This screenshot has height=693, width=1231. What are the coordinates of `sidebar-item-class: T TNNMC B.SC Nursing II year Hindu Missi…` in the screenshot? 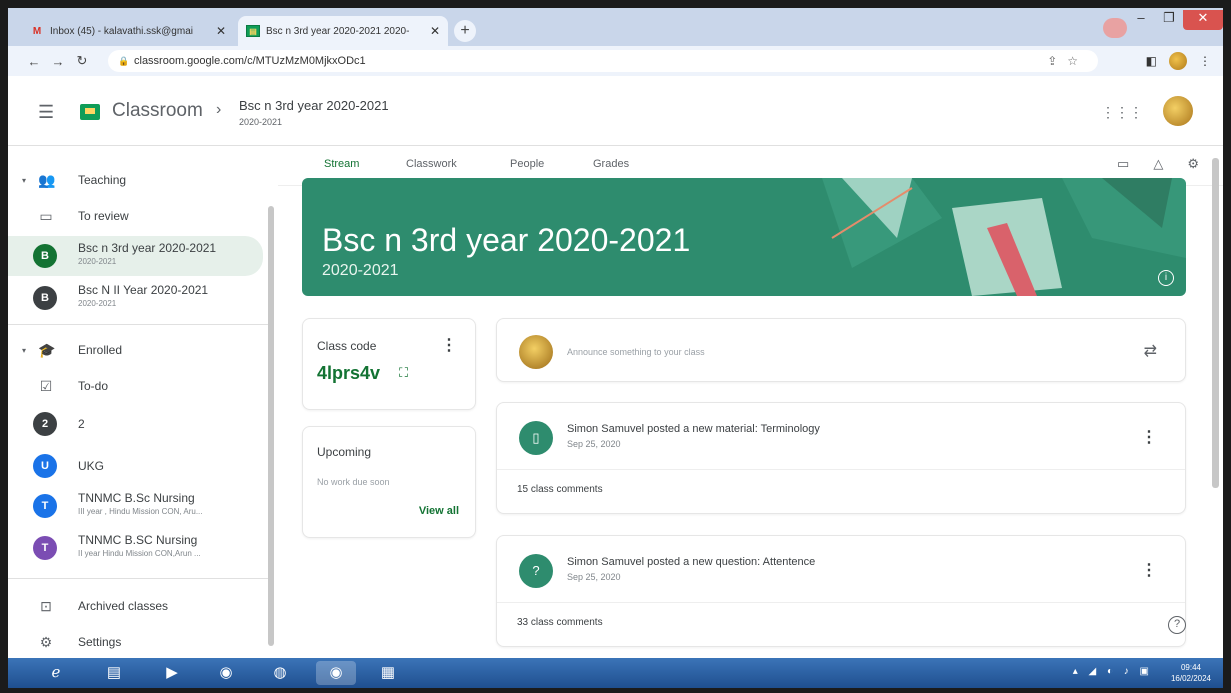 It's located at (135, 548).